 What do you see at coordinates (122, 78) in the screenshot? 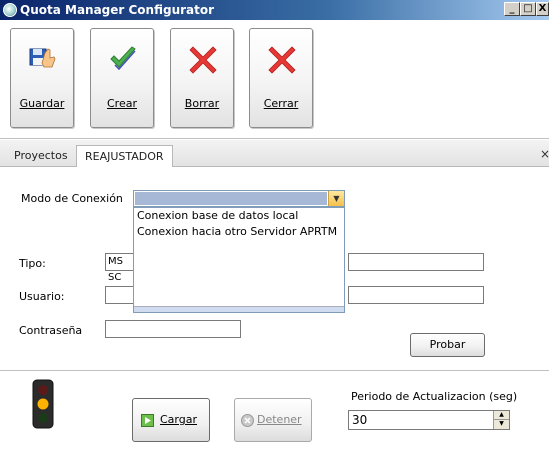
I see `crear-button: Crear` at bounding box center [122, 78].